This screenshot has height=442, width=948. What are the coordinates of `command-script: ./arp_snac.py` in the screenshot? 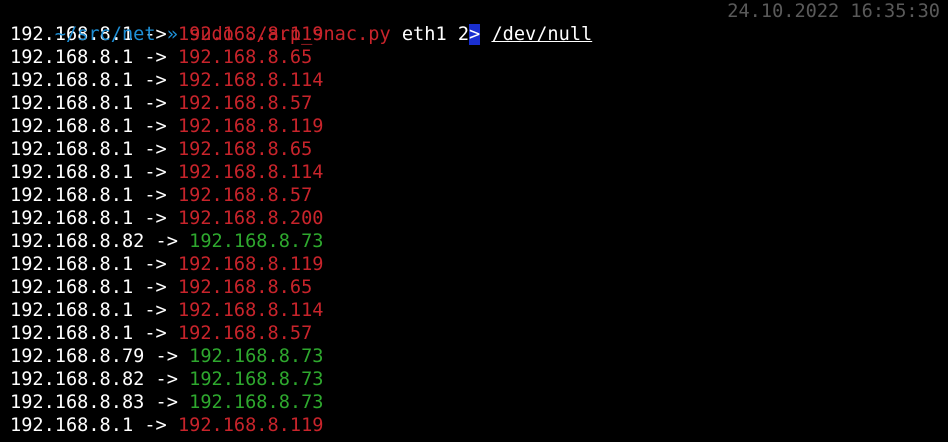 It's located at (318, 34).